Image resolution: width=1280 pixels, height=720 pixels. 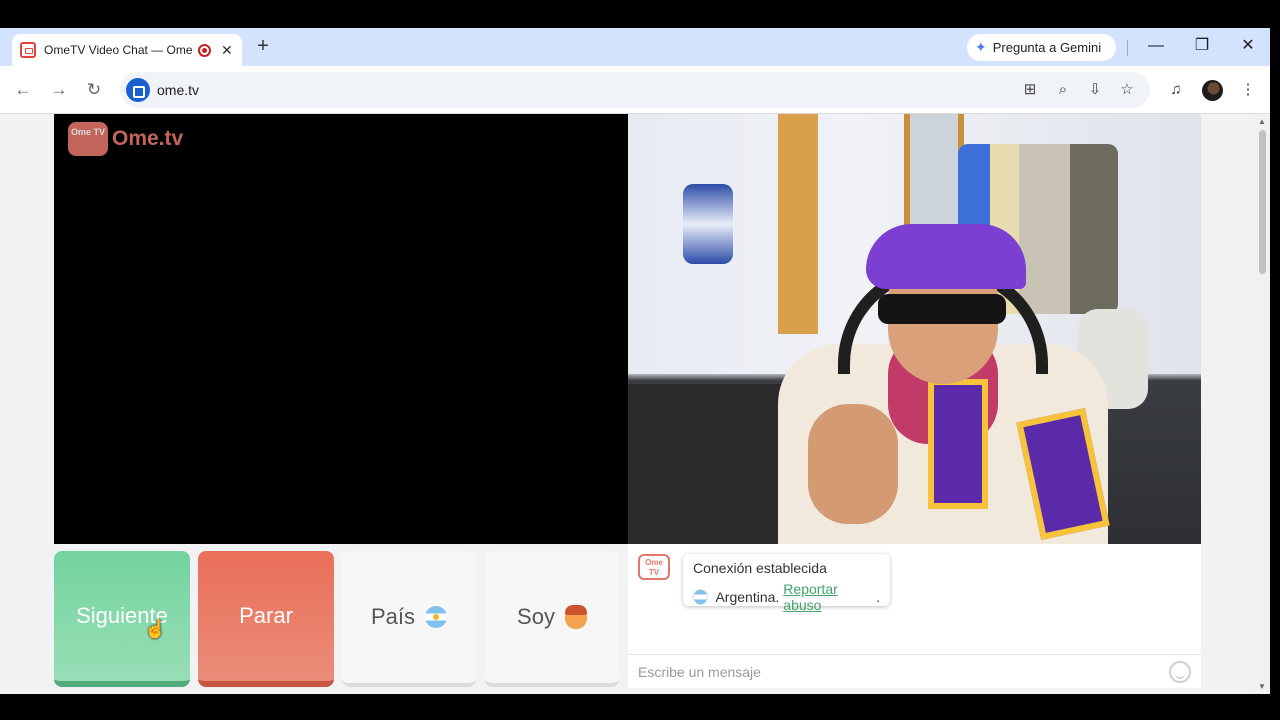 What do you see at coordinates (94, 90) in the screenshot?
I see `reload-icon: ↻` at bounding box center [94, 90].